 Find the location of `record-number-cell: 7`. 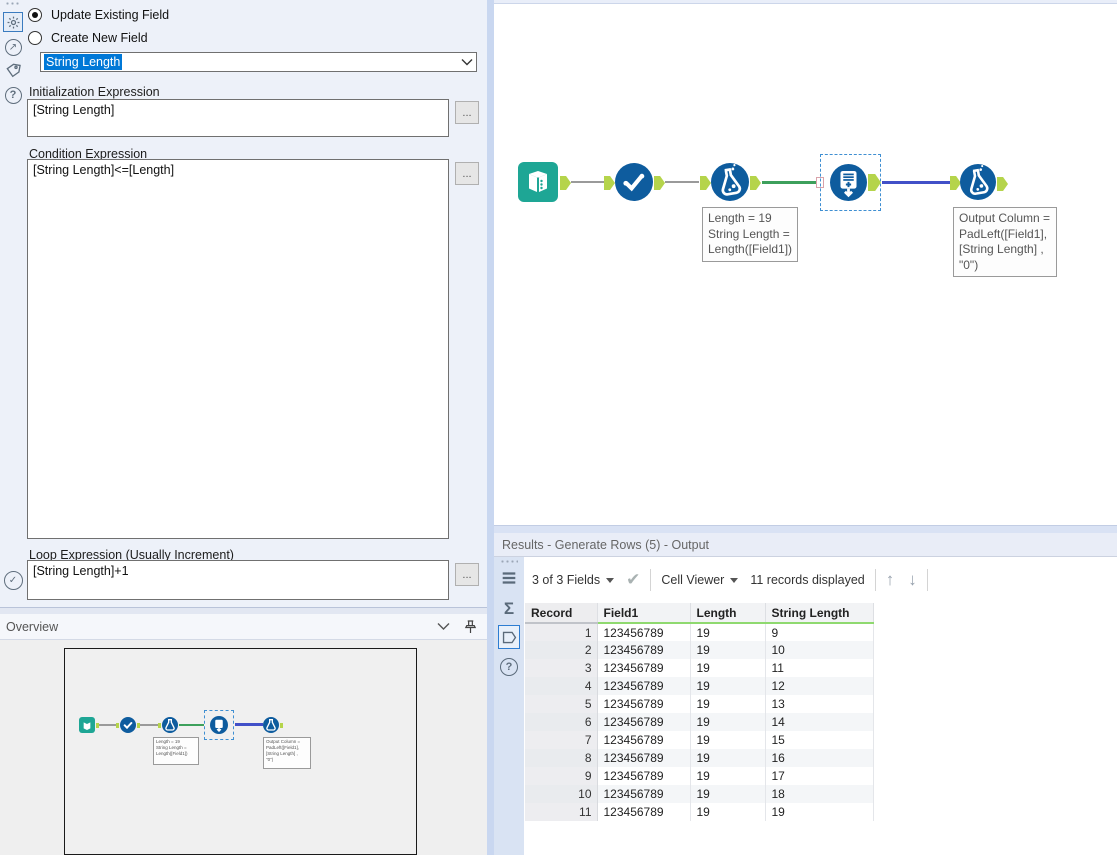

record-number-cell: 7 is located at coordinates (561, 740).